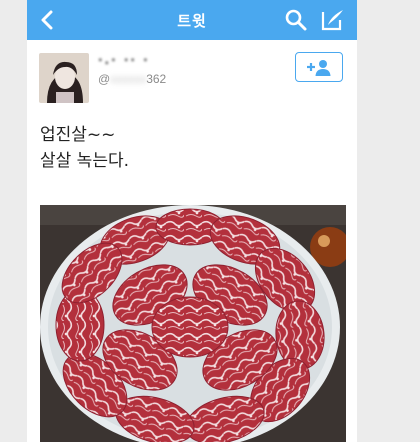 The image size is (420, 442). I want to click on add-user-icon, so click(319, 68).